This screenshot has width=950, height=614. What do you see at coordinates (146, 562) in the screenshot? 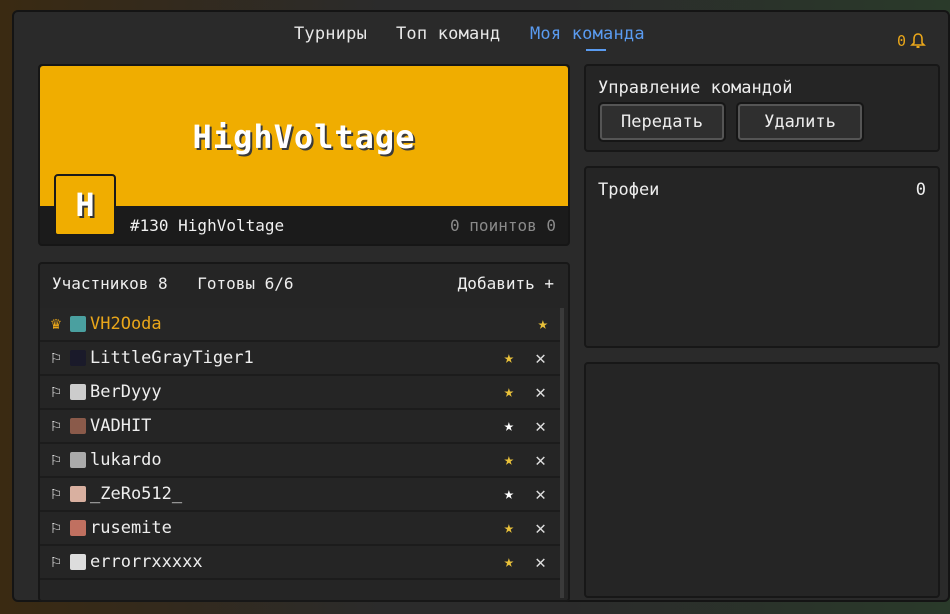
I see `member-name: errorrxxxxx` at bounding box center [146, 562].